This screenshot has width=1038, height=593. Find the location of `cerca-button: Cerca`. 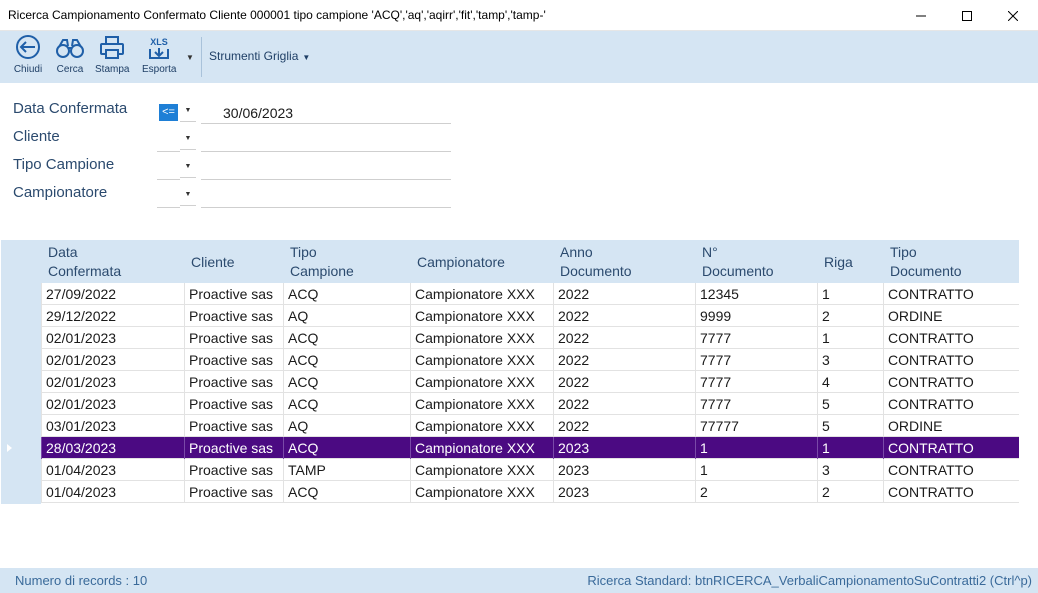

cerca-button: Cerca is located at coordinates (70, 57).